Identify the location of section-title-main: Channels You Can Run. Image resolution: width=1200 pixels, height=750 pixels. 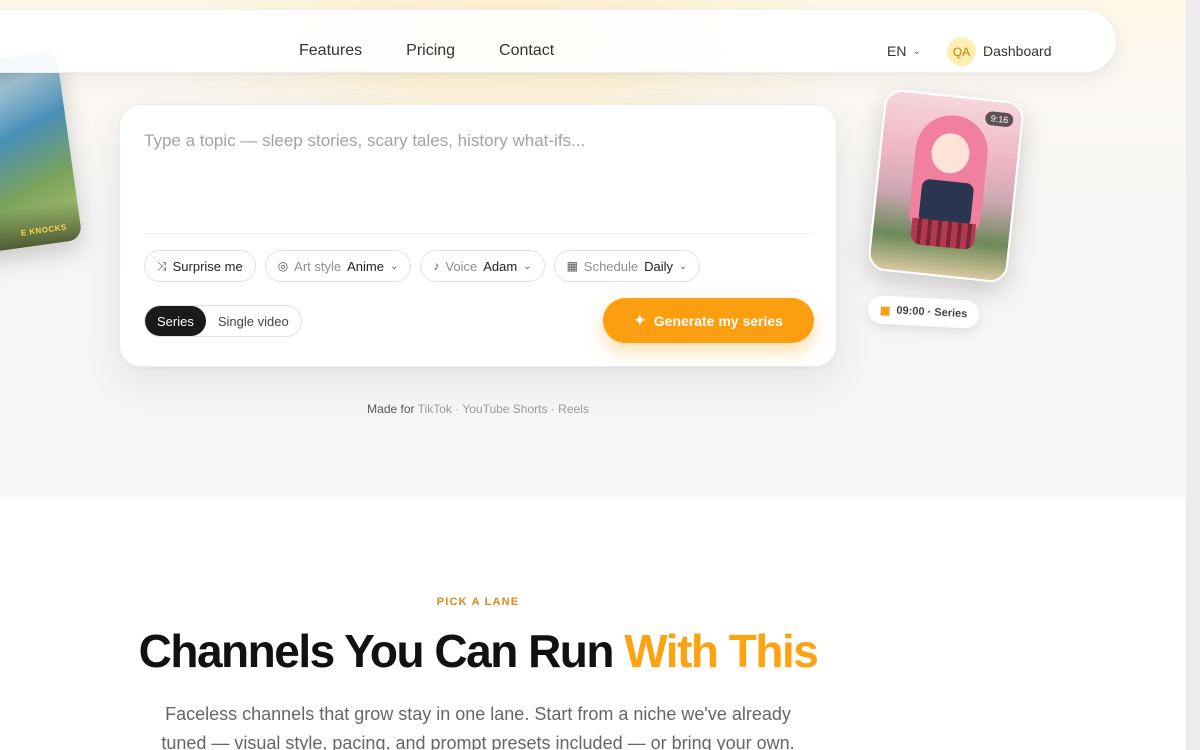
(376, 651).